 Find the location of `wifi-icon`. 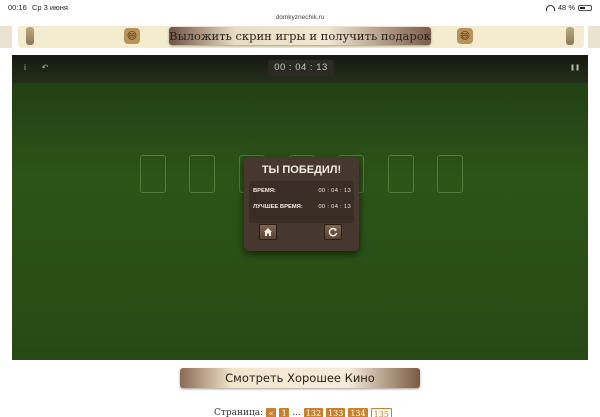

wifi-icon is located at coordinates (550, 7).